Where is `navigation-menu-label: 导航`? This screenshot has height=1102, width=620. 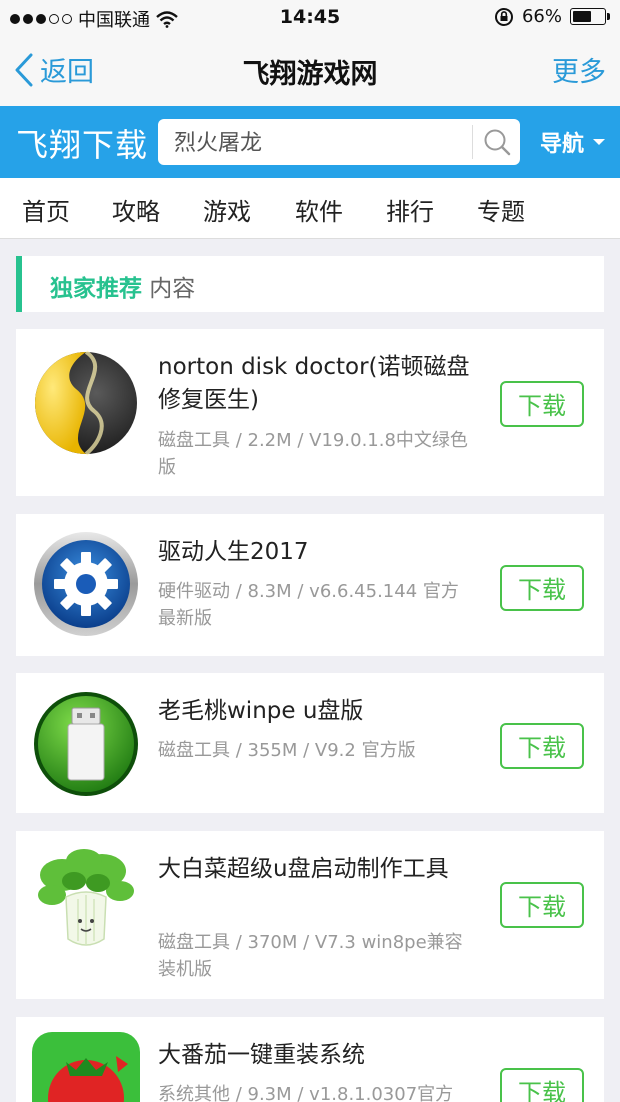
navigation-menu-label: 导航 is located at coordinates (562, 144).